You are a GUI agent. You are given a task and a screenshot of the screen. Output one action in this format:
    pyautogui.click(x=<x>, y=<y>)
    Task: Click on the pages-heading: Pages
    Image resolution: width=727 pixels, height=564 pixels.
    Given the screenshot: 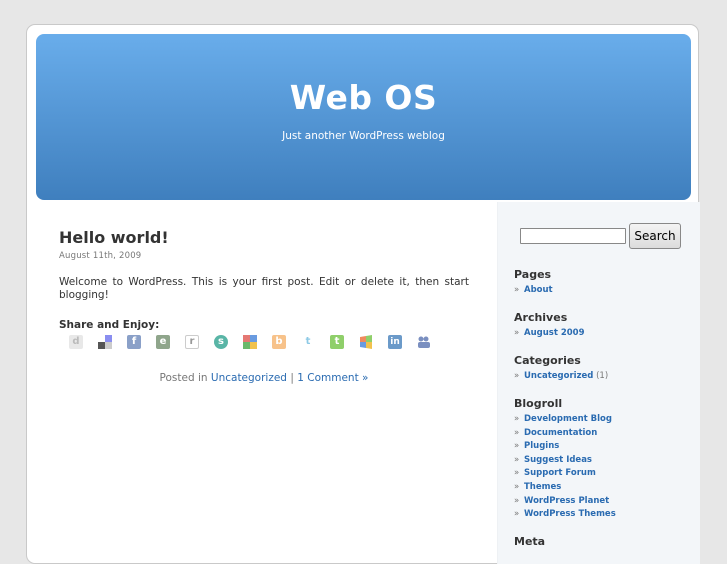 What is the action you would take?
    pyautogui.click(x=533, y=274)
    